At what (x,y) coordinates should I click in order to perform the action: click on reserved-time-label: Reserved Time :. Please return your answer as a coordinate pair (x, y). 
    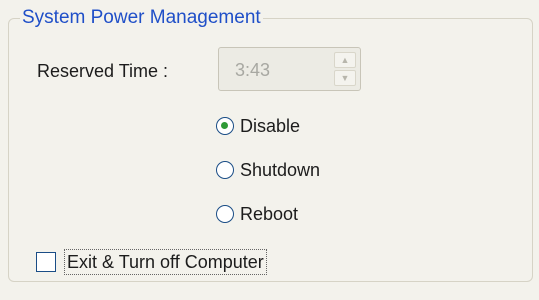
    Looking at the image, I should click on (103, 71).